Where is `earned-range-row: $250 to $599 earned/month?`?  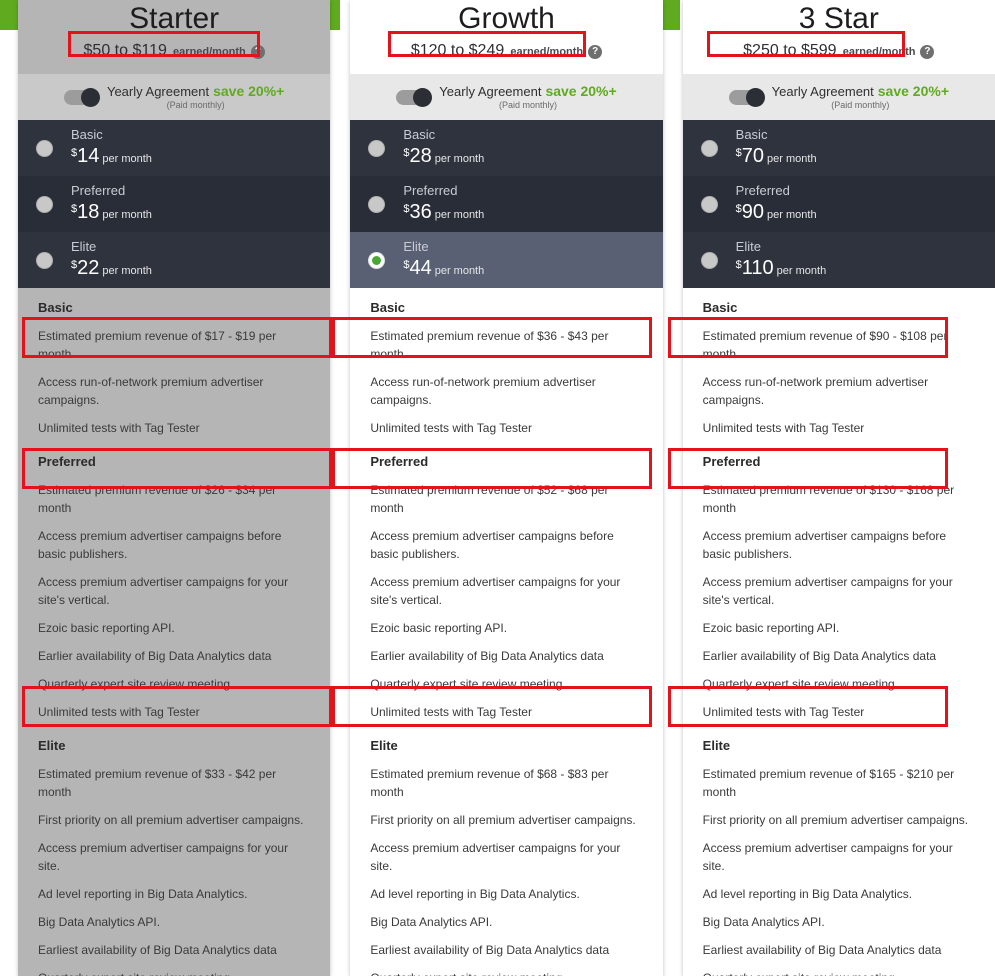 earned-range-row: $250 to $599 earned/month? is located at coordinates (839, 58).